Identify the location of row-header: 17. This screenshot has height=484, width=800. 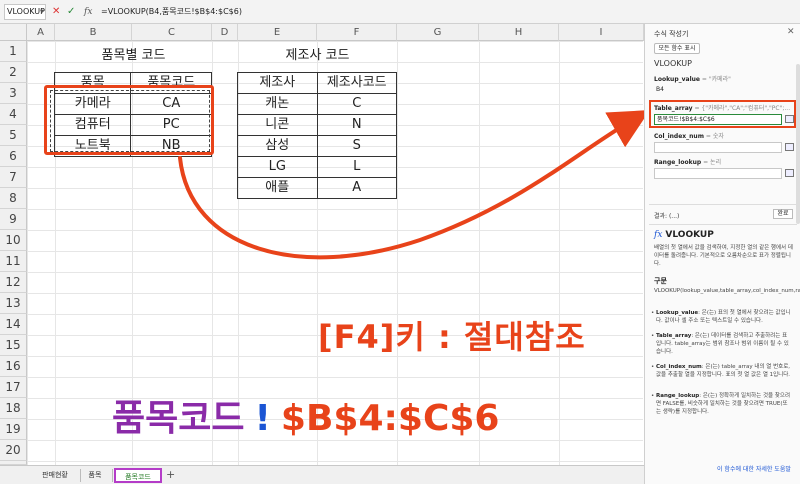
(13, 387).